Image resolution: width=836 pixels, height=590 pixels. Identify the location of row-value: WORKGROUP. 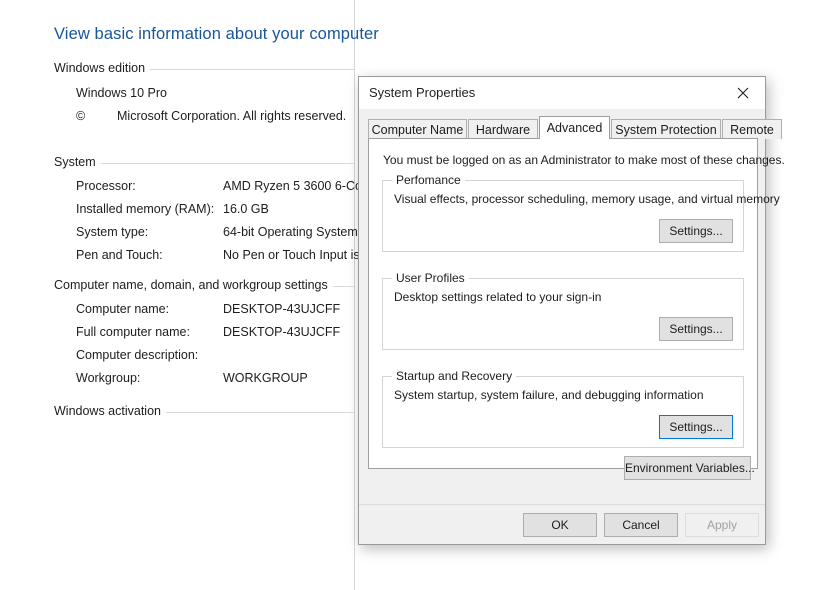
(265, 378).